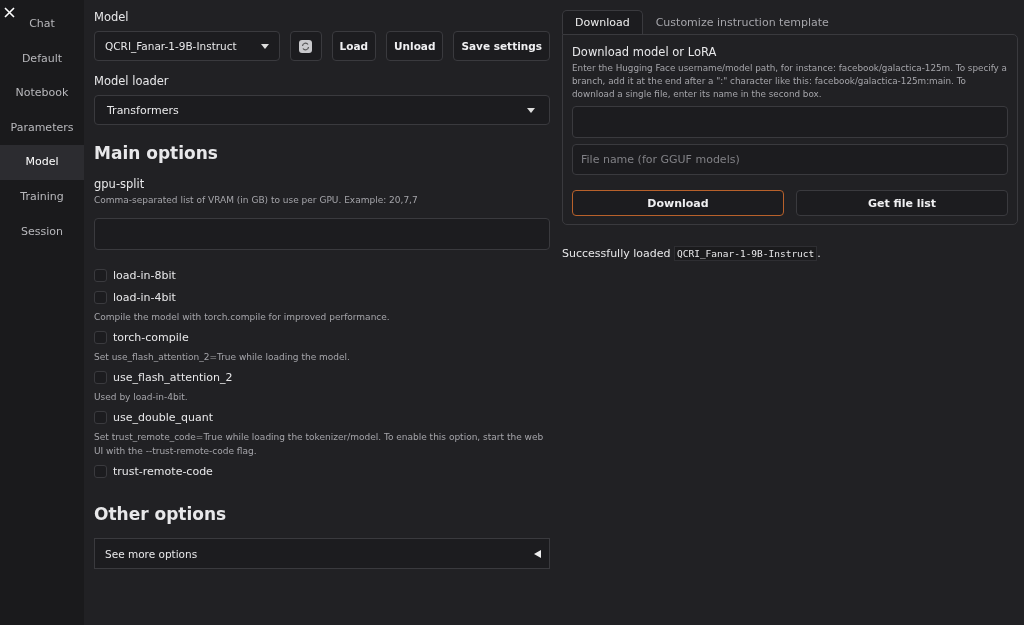 The width and height of the screenshot is (1024, 625). Describe the element at coordinates (120, 184) in the screenshot. I see `field-label: gpu-split` at that location.